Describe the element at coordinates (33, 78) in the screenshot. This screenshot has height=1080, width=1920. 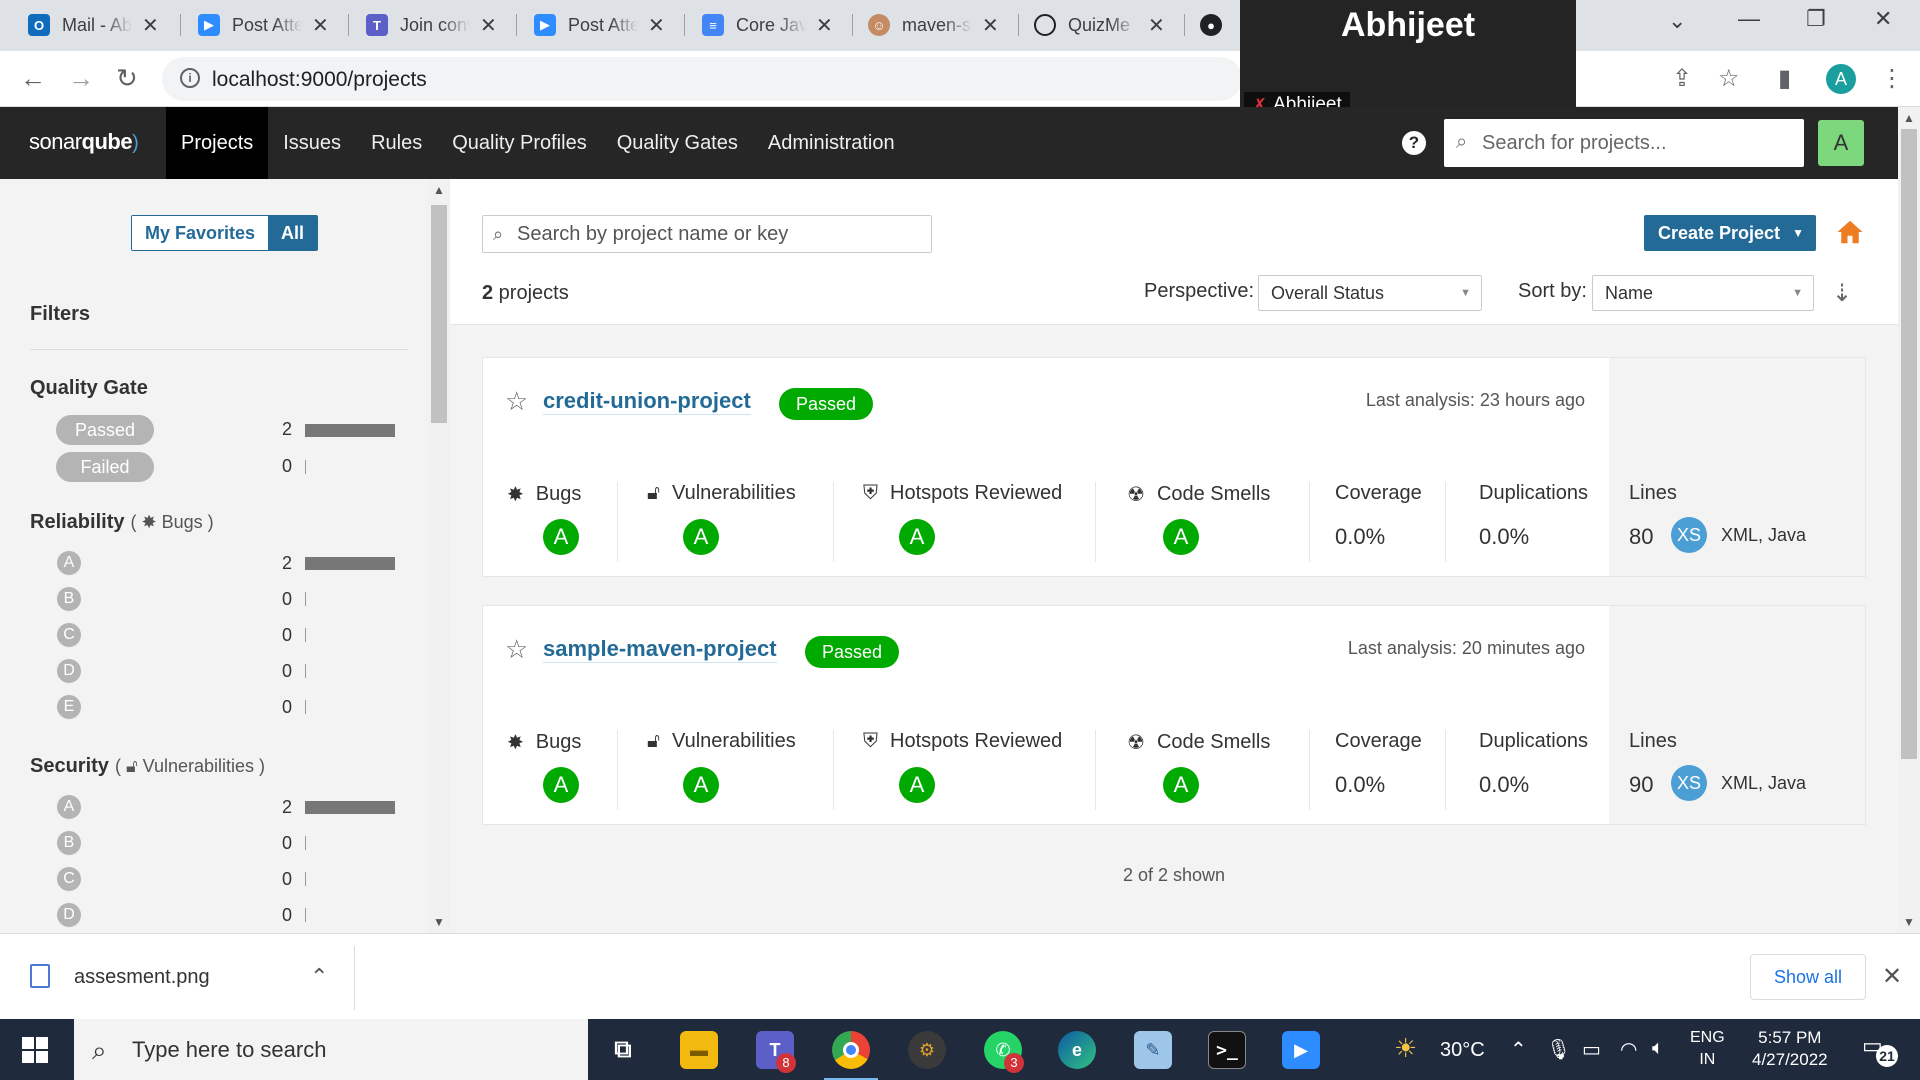
I see `back-icon: ←` at that location.